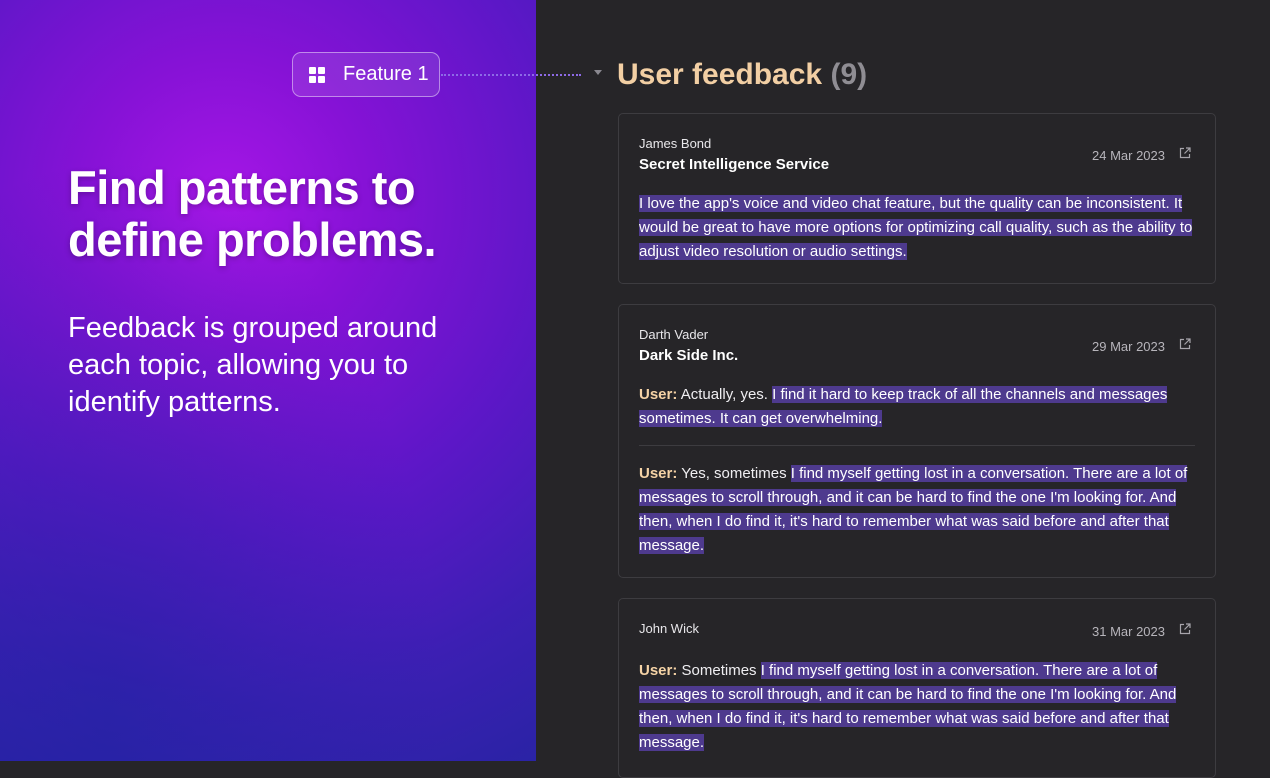 This screenshot has width=1270, height=778. Describe the element at coordinates (675, 143) in the screenshot. I see `card-author: James Bond` at that location.